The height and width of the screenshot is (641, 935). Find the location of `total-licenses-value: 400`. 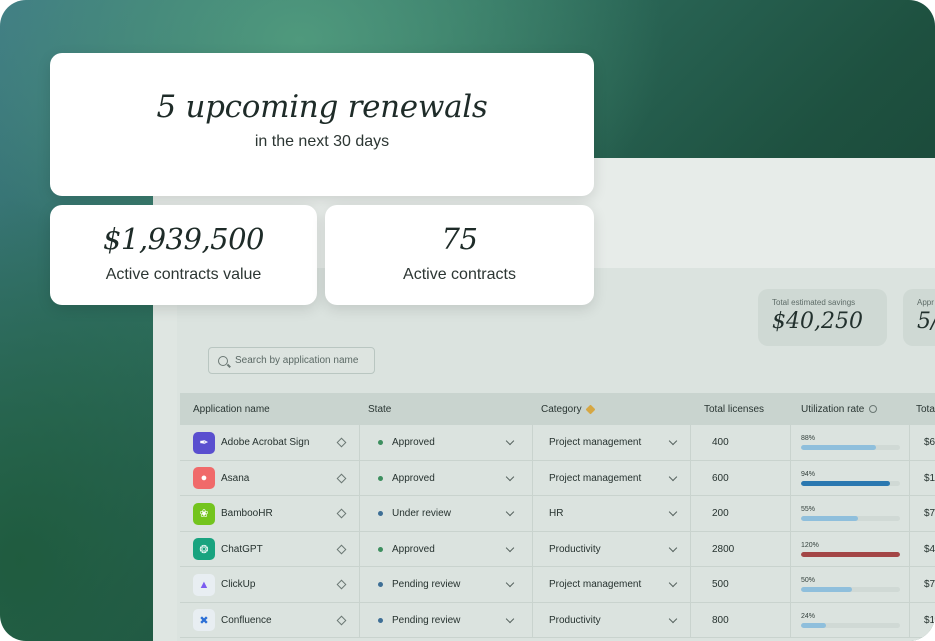

total-licenses-value: 400 is located at coordinates (720, 442).